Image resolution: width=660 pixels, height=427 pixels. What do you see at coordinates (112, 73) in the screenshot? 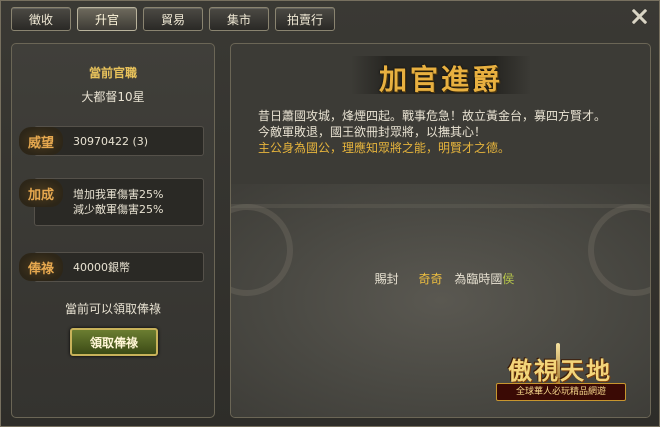
I see `panel-title: 當前官職` at bounding box center [112, 73].